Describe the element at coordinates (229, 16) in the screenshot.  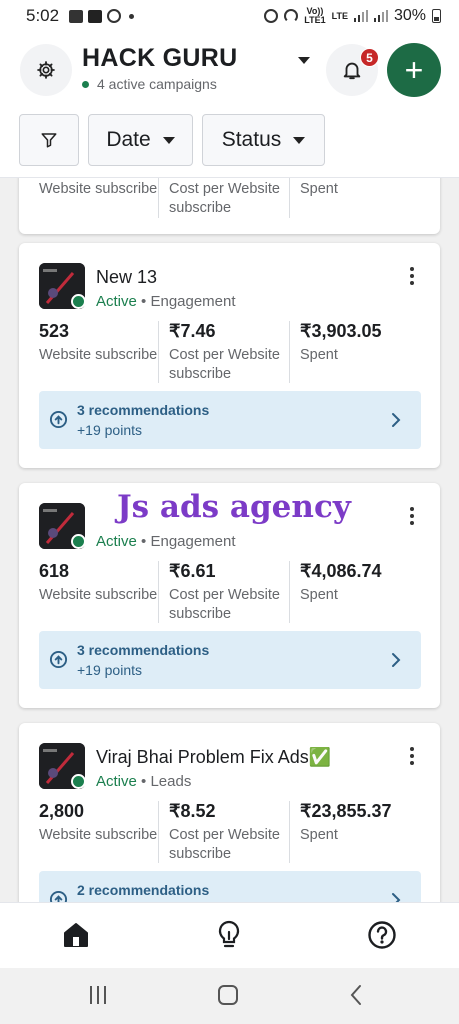
I see `status-bar: 5:02 Vo)) LTE1 LTE 30%` at that location.